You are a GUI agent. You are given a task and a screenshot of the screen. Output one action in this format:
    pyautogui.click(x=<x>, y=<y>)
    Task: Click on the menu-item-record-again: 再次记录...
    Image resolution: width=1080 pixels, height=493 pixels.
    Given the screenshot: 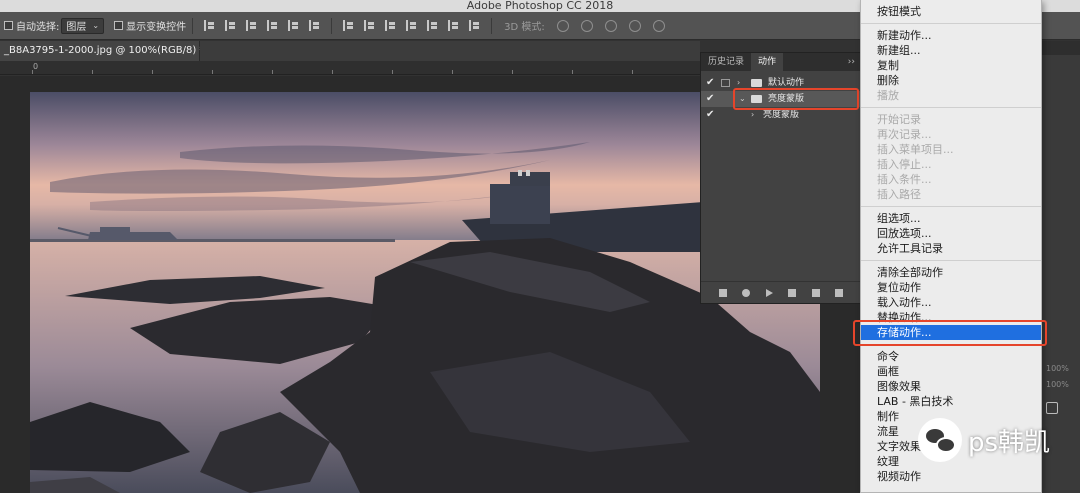 What is the action you would take?
    pyautogui.click(x=904, y=134)
    